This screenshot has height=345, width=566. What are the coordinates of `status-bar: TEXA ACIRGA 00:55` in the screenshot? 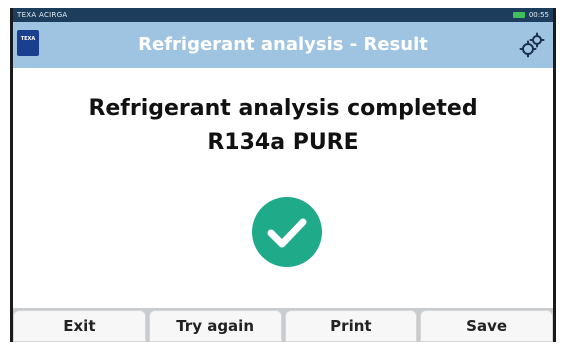 It's located at (283, 15).